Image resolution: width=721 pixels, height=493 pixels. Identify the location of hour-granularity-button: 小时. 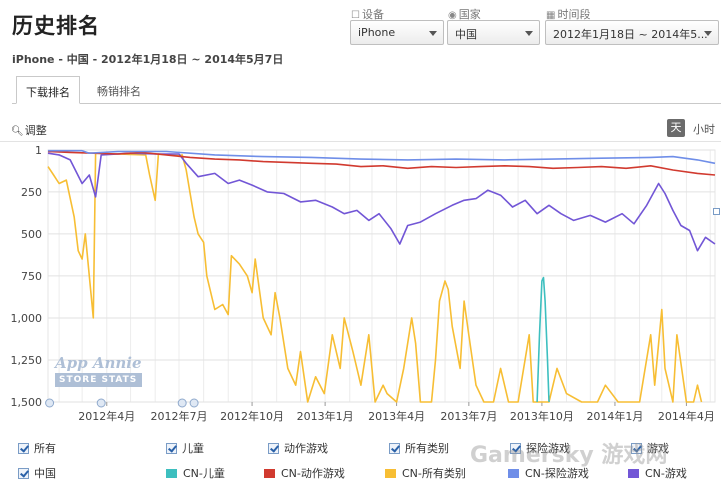
(704, 129).